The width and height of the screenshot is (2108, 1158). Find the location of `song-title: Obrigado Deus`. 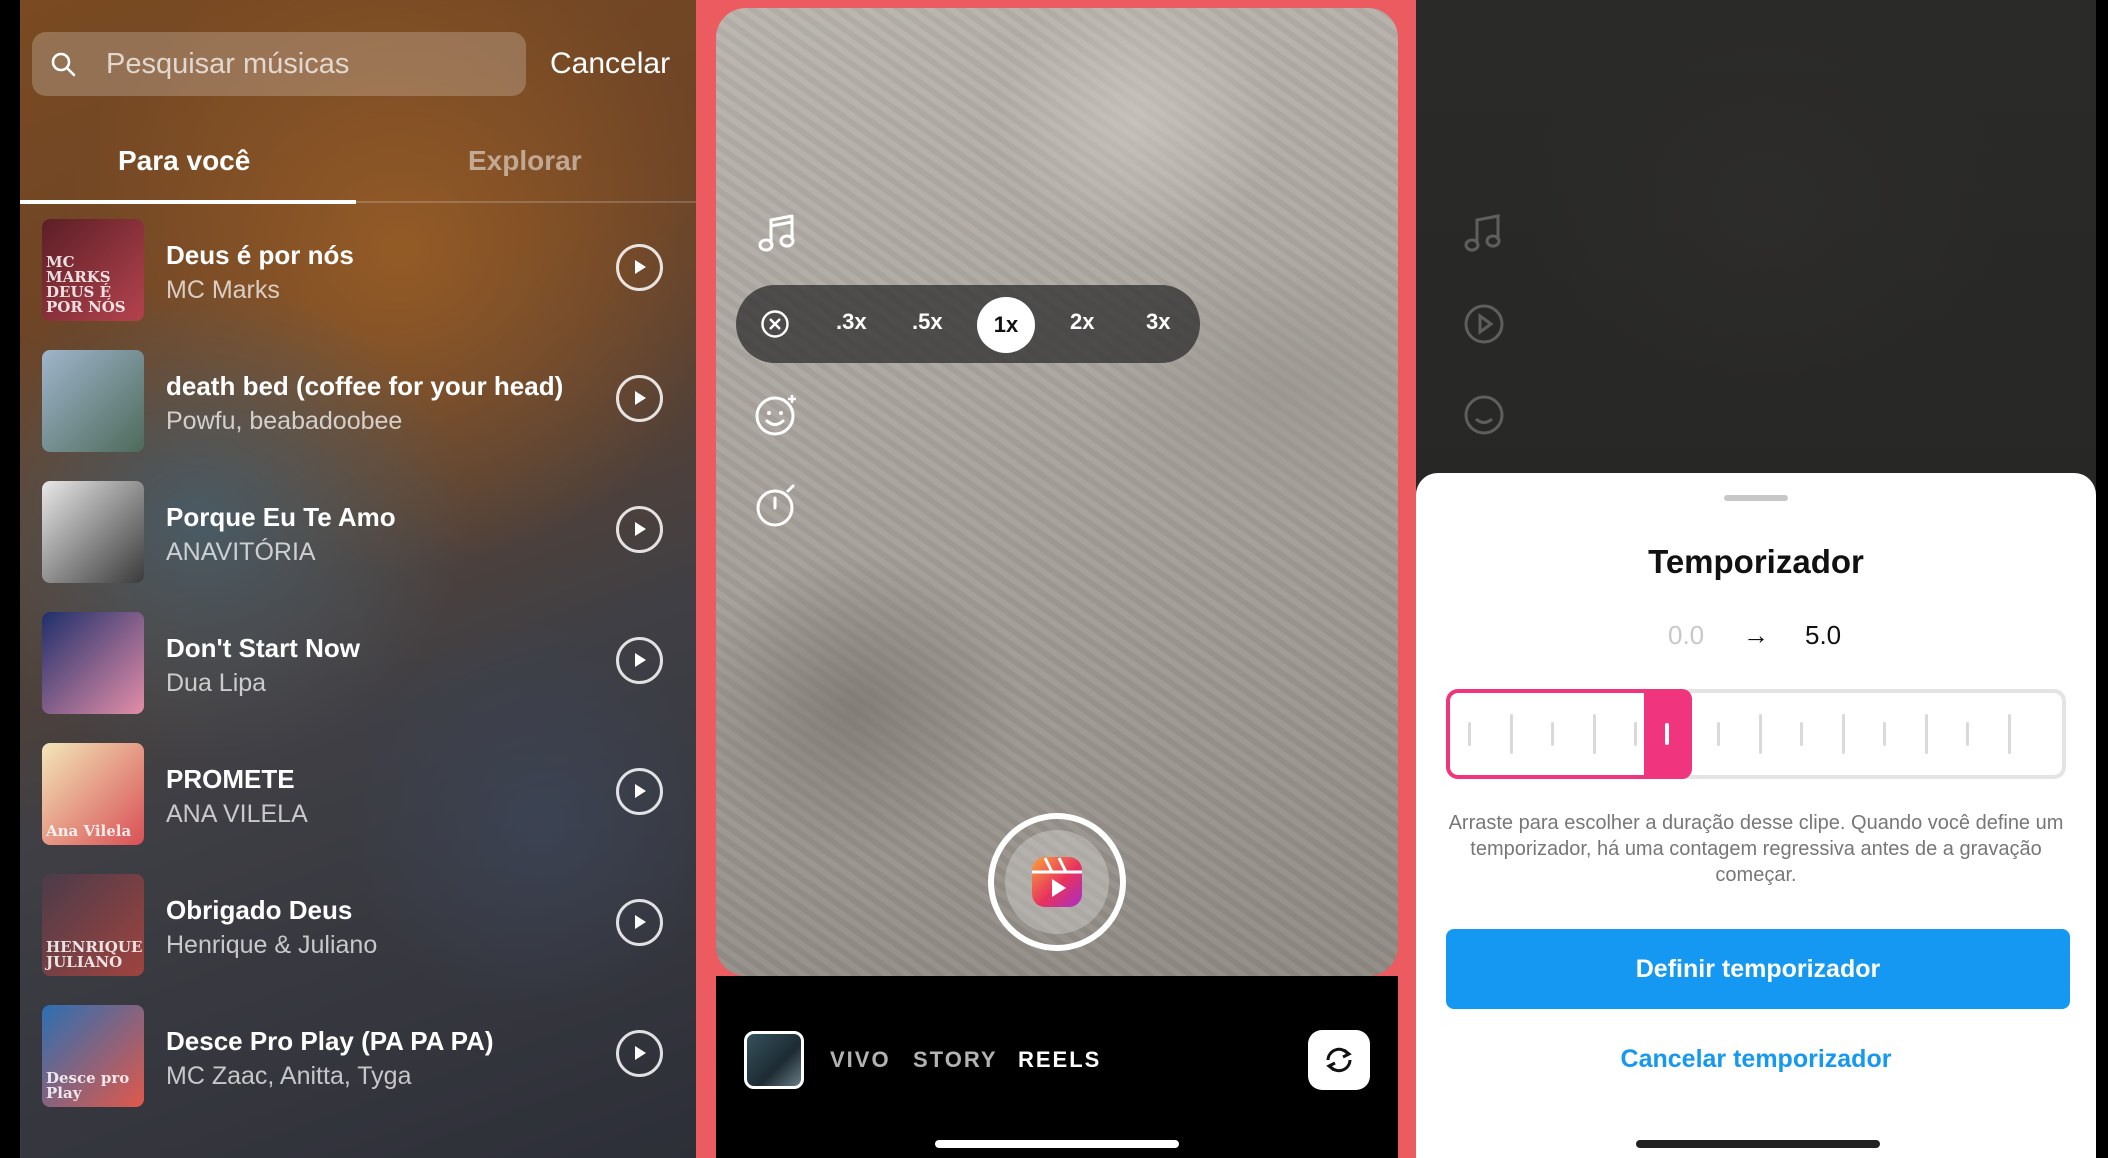

song-title: Obrigado Deus is located at coordinates (259, 910).